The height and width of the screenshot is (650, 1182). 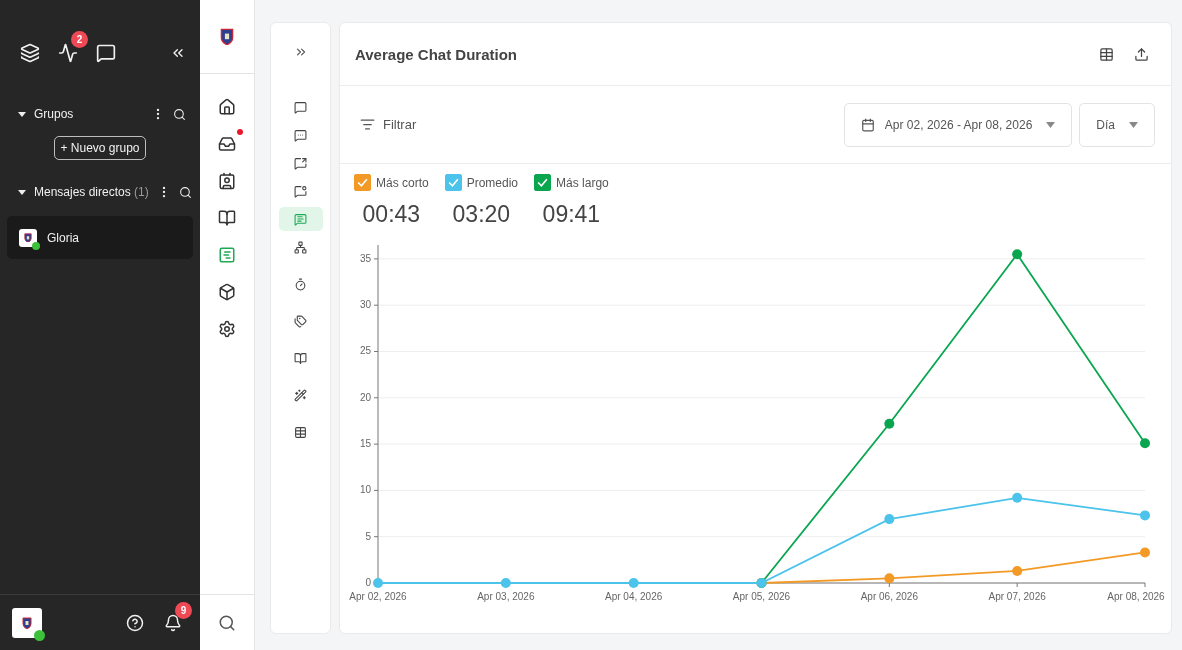 I want to click on legend-label: Más largo, so click(x=582, y=182).